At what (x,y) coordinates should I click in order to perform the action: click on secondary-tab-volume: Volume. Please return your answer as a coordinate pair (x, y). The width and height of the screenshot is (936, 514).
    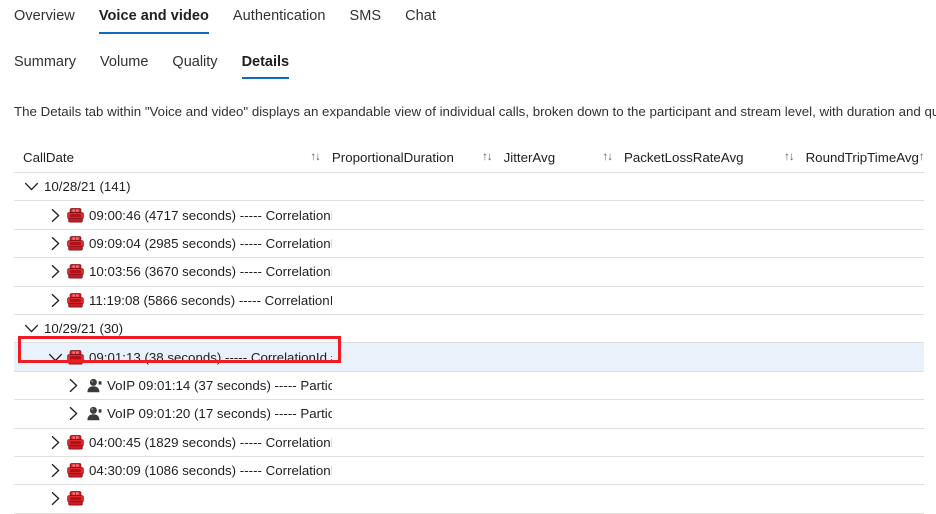
    Looking at the image, I should click on (124, 65).